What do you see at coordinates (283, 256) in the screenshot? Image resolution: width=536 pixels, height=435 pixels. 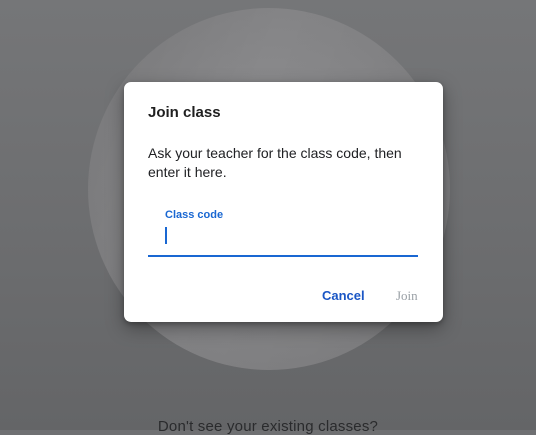 I see `class-code-underline` at bounding box center [283, 256].